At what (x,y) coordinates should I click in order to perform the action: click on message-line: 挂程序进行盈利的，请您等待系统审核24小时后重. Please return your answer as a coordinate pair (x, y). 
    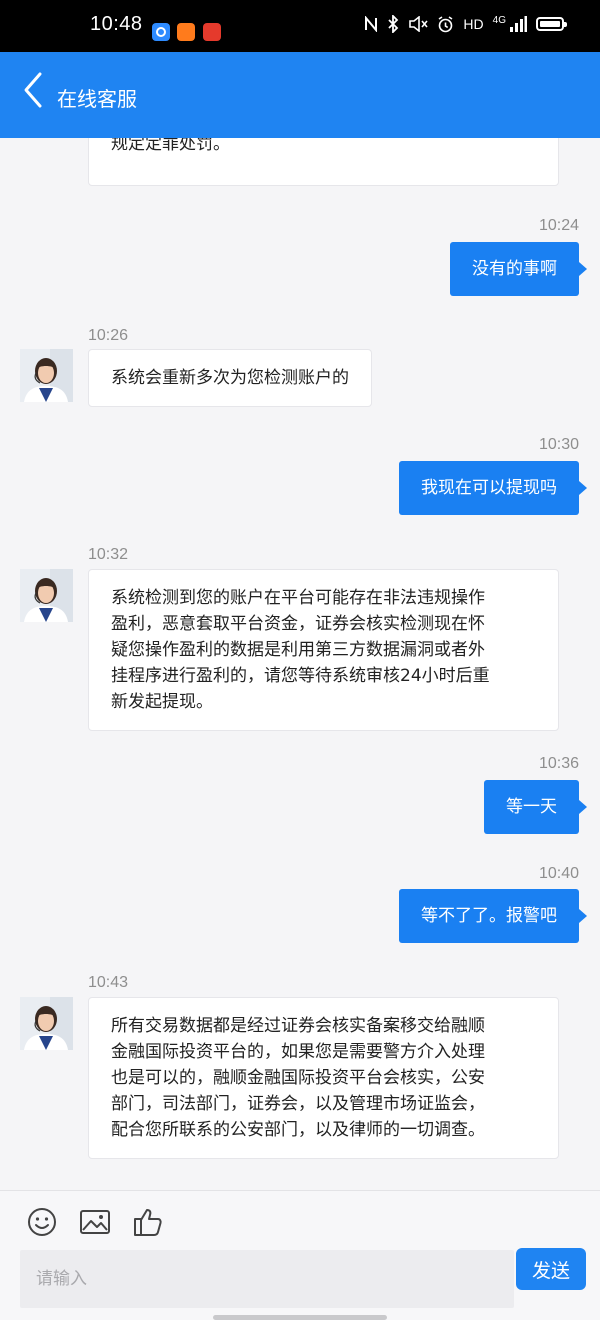
    Looking at the image, I should click on (300, 676).